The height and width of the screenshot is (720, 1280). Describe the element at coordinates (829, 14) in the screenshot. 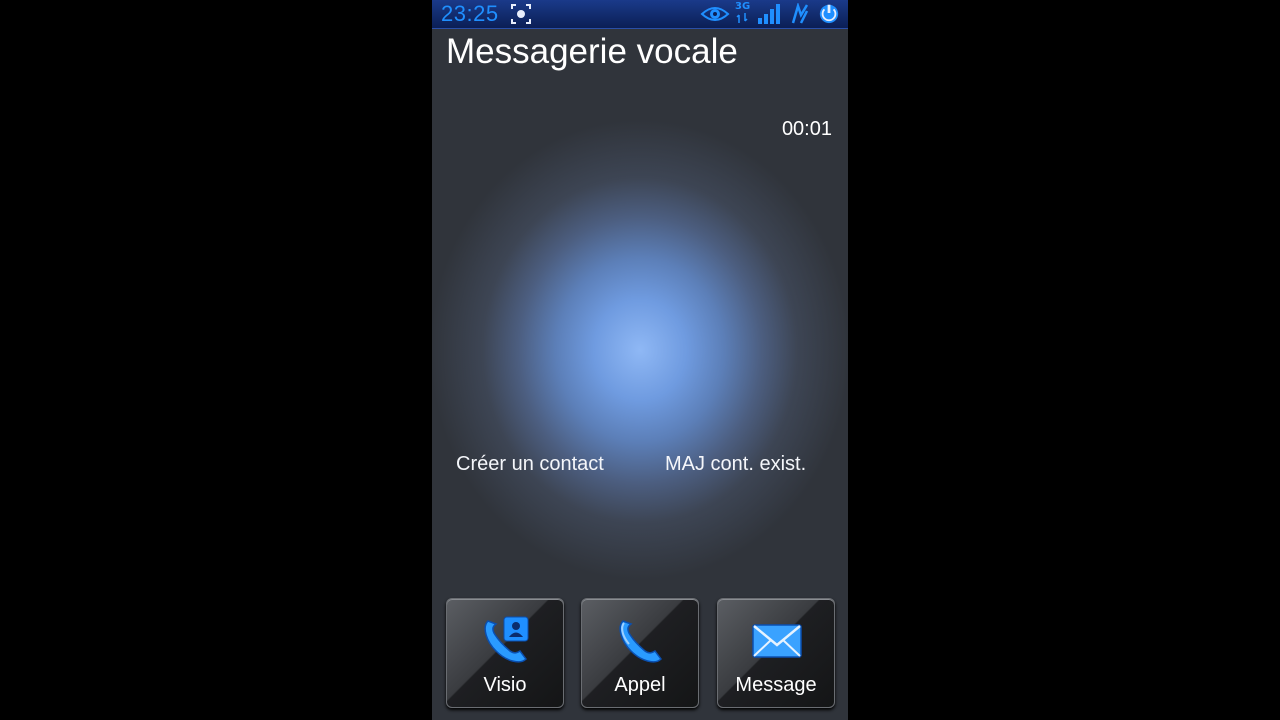

I see `power-icon` at that location.